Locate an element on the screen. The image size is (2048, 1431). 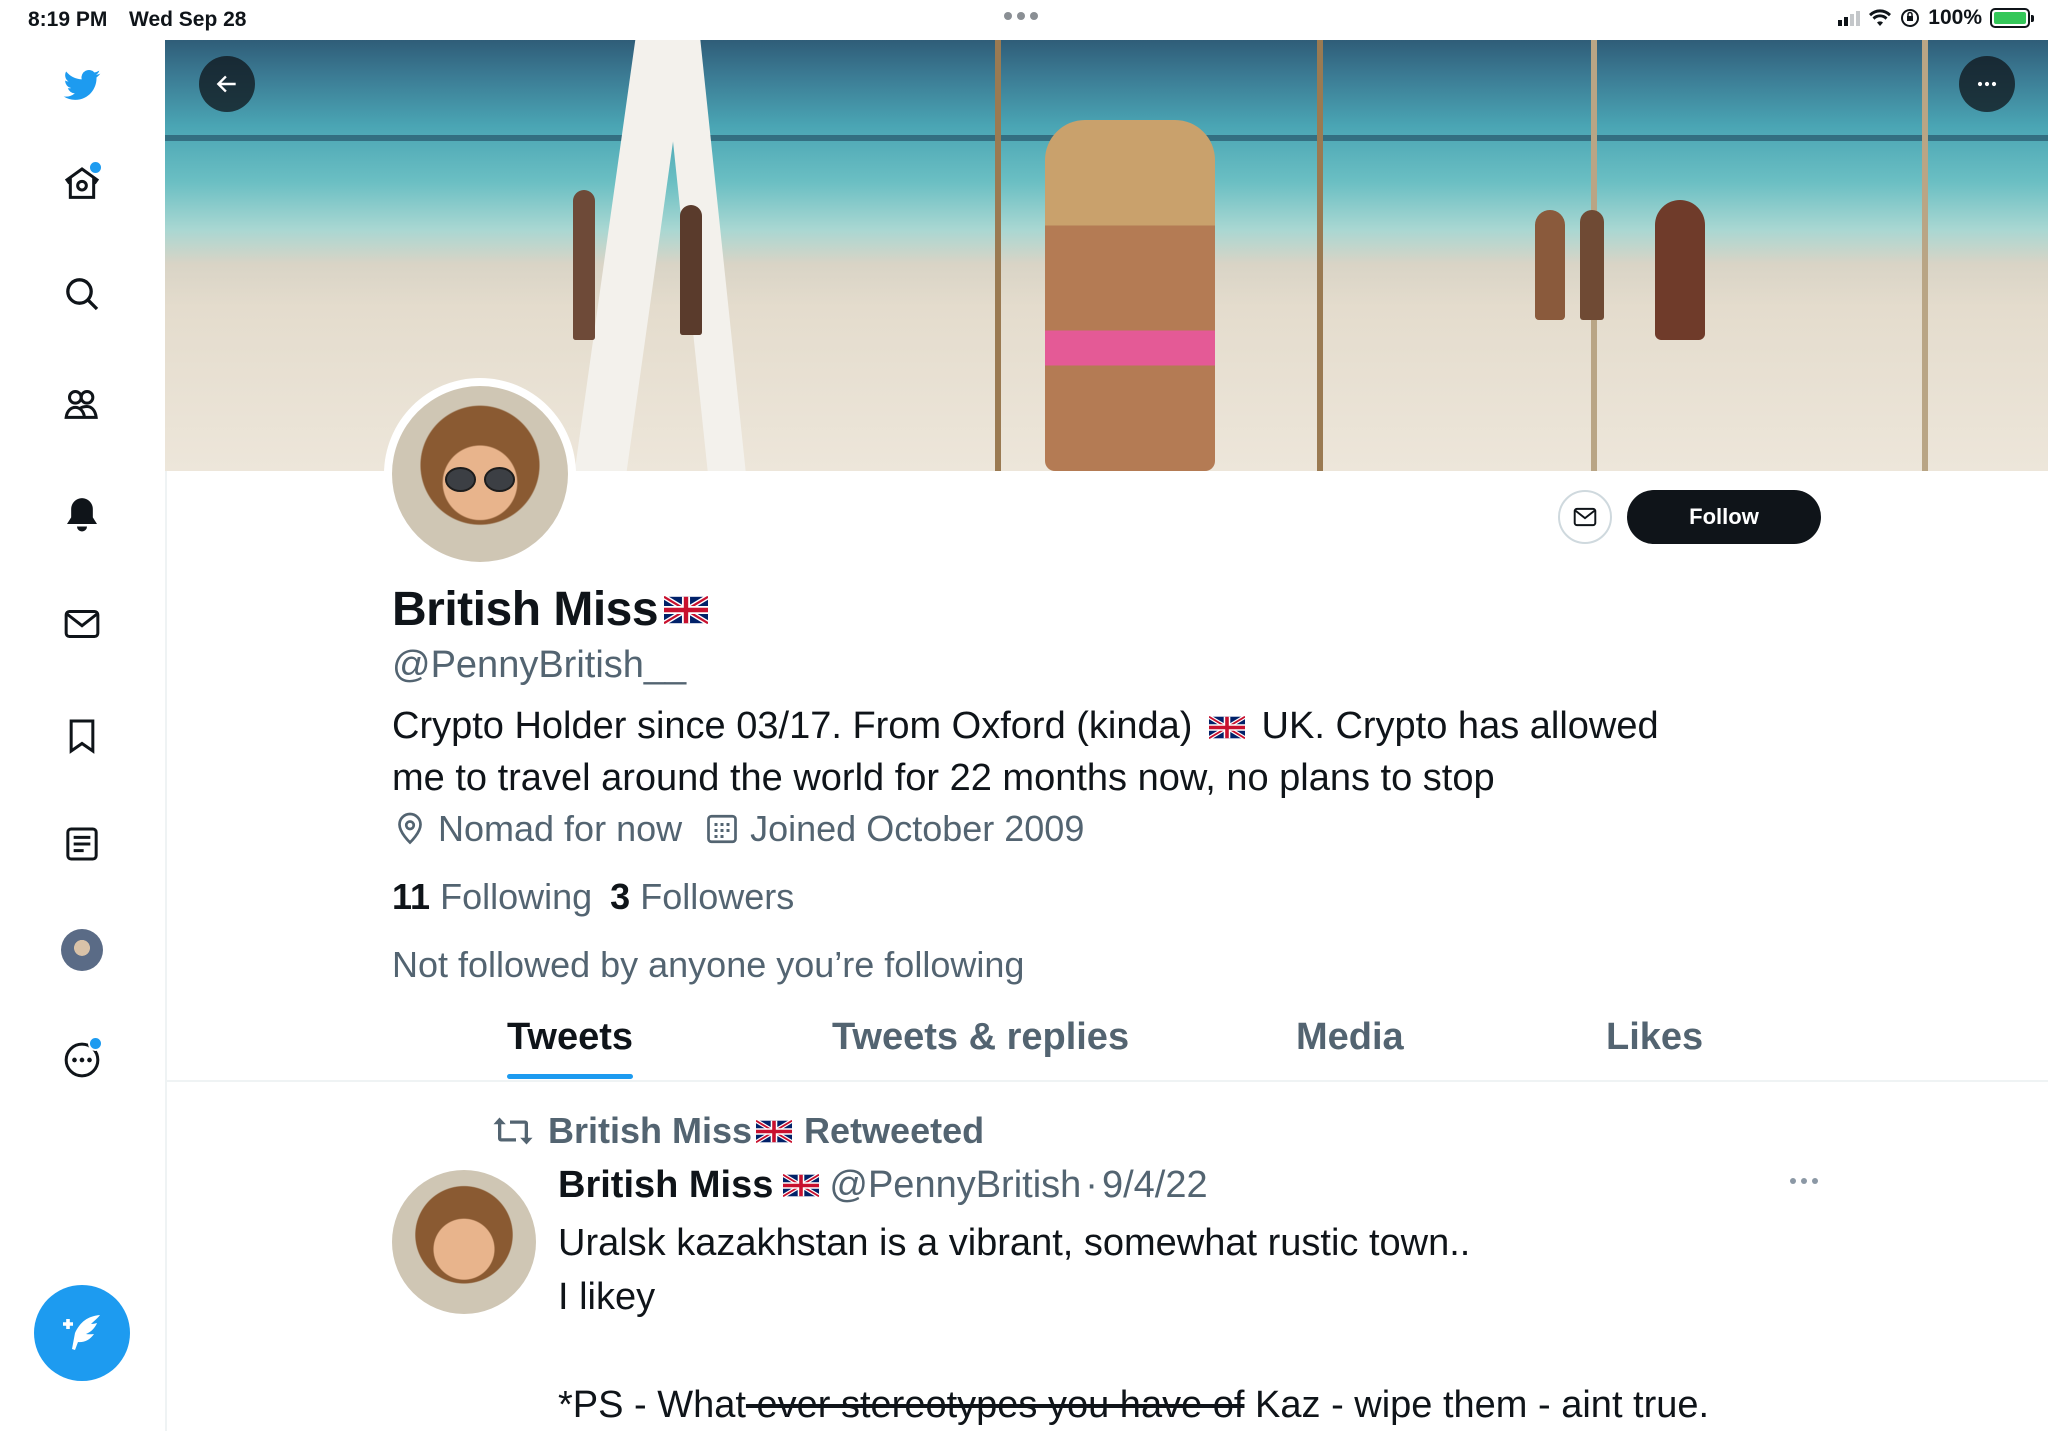
not-followed-notice: Not followed by anyone you’re following is located at coordinates (708, 964).